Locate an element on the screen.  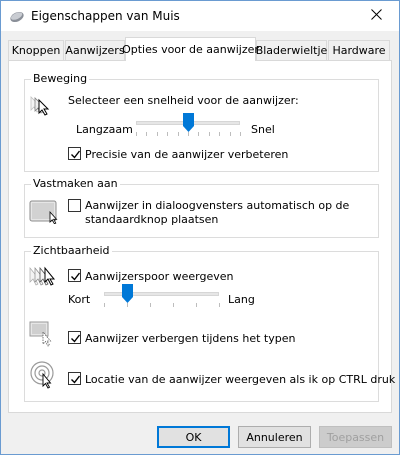
trail-length-slider-thumb is located at coordinates (127, 293).